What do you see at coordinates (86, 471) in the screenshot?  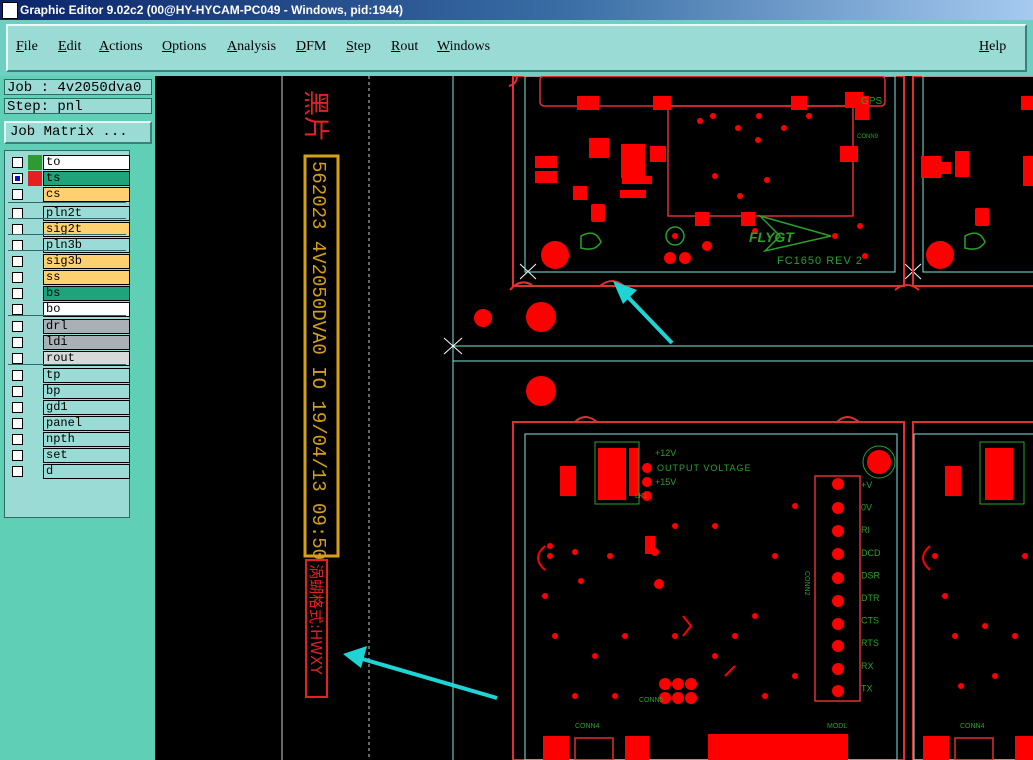 I see `layer-name: d` at bounding box center [86, 471].